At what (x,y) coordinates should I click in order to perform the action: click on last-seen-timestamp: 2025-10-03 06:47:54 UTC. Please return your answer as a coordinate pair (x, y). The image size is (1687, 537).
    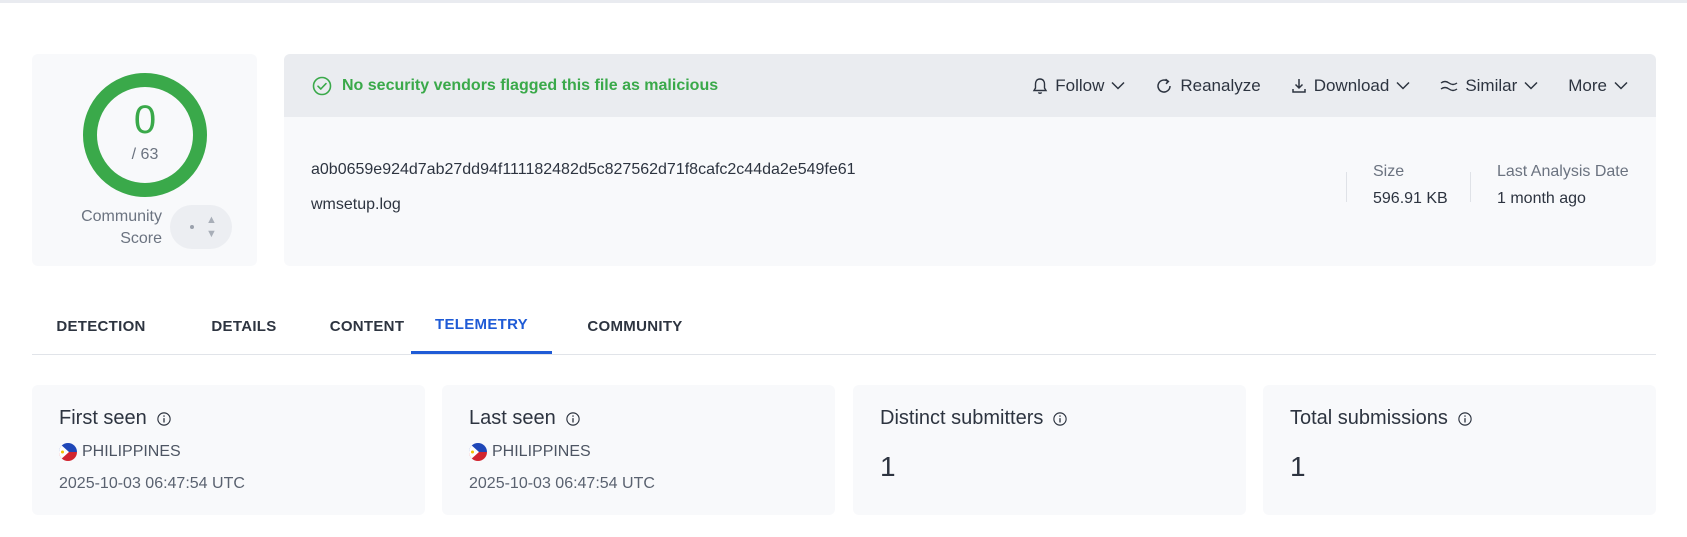
    Looking at the image, I should click on (562, 483).